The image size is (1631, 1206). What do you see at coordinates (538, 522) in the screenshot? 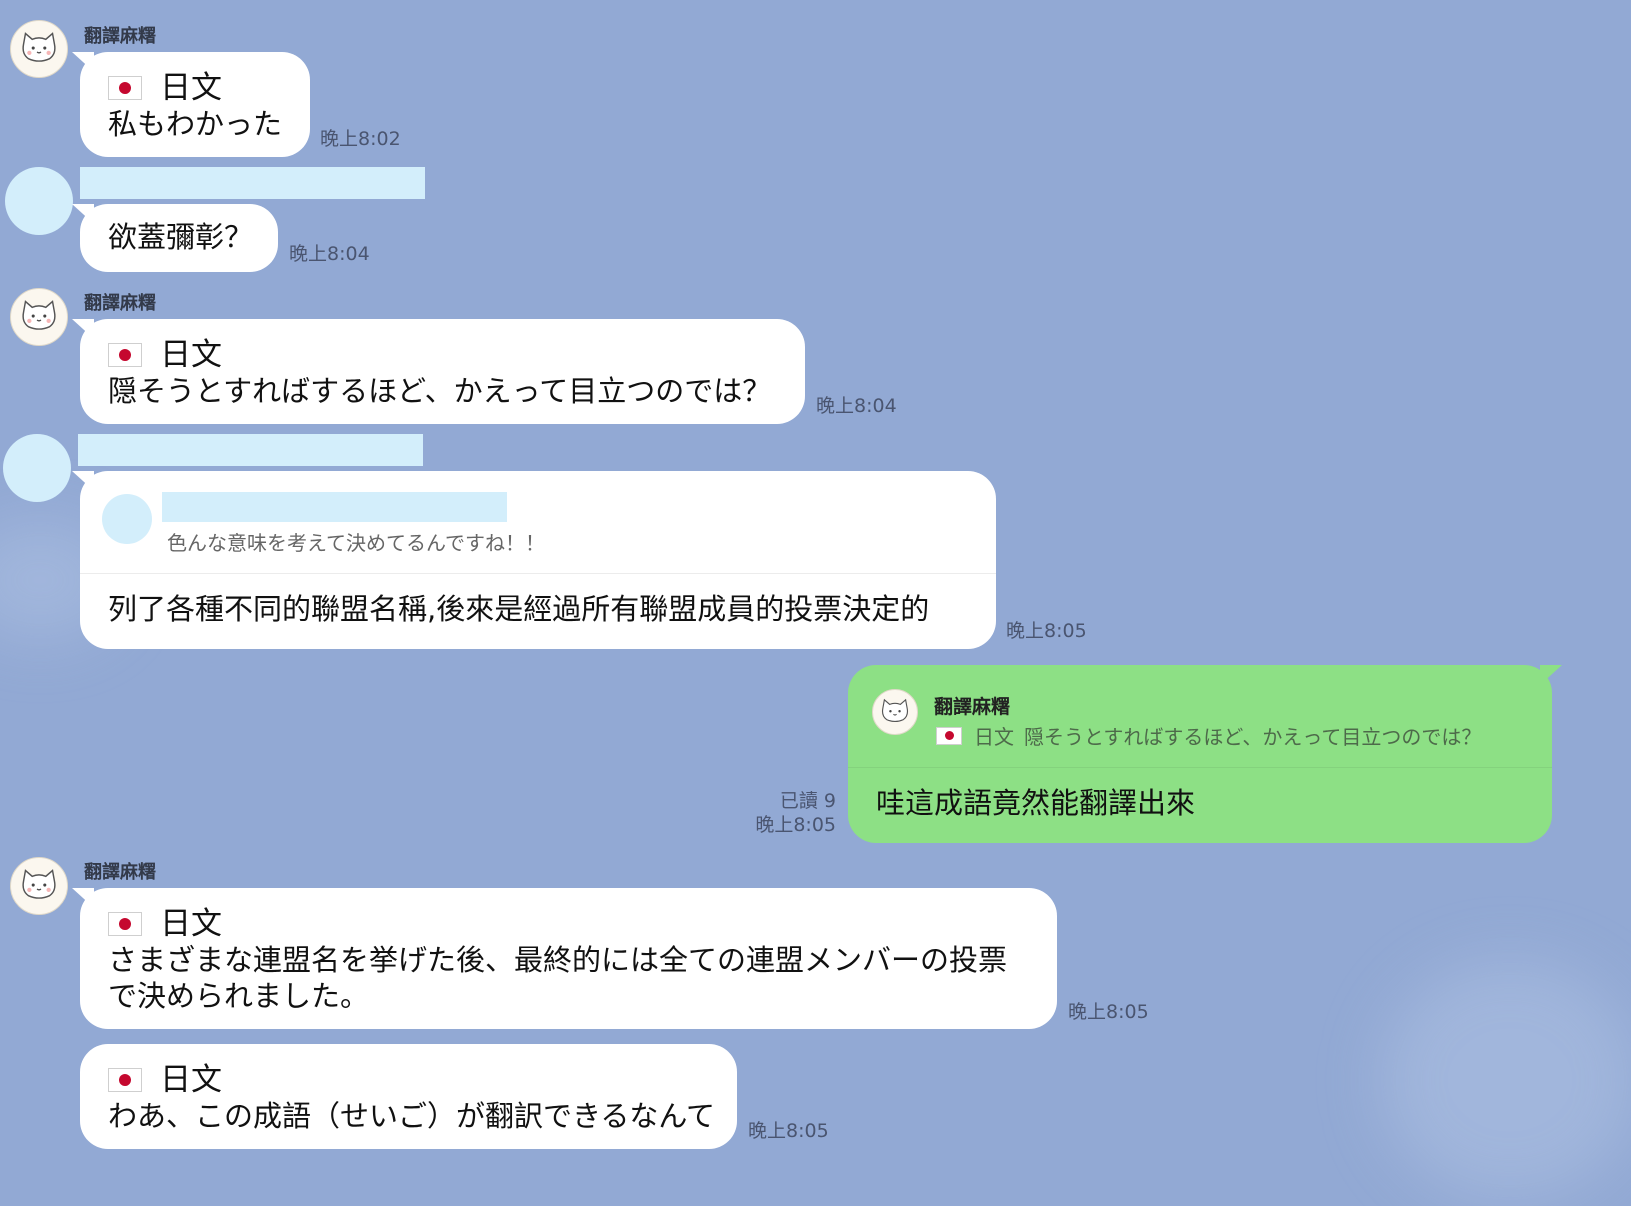
I see `quoted-message: 色んな意味を考えて決めてるんですね！！` at bounding box center [538, 522].